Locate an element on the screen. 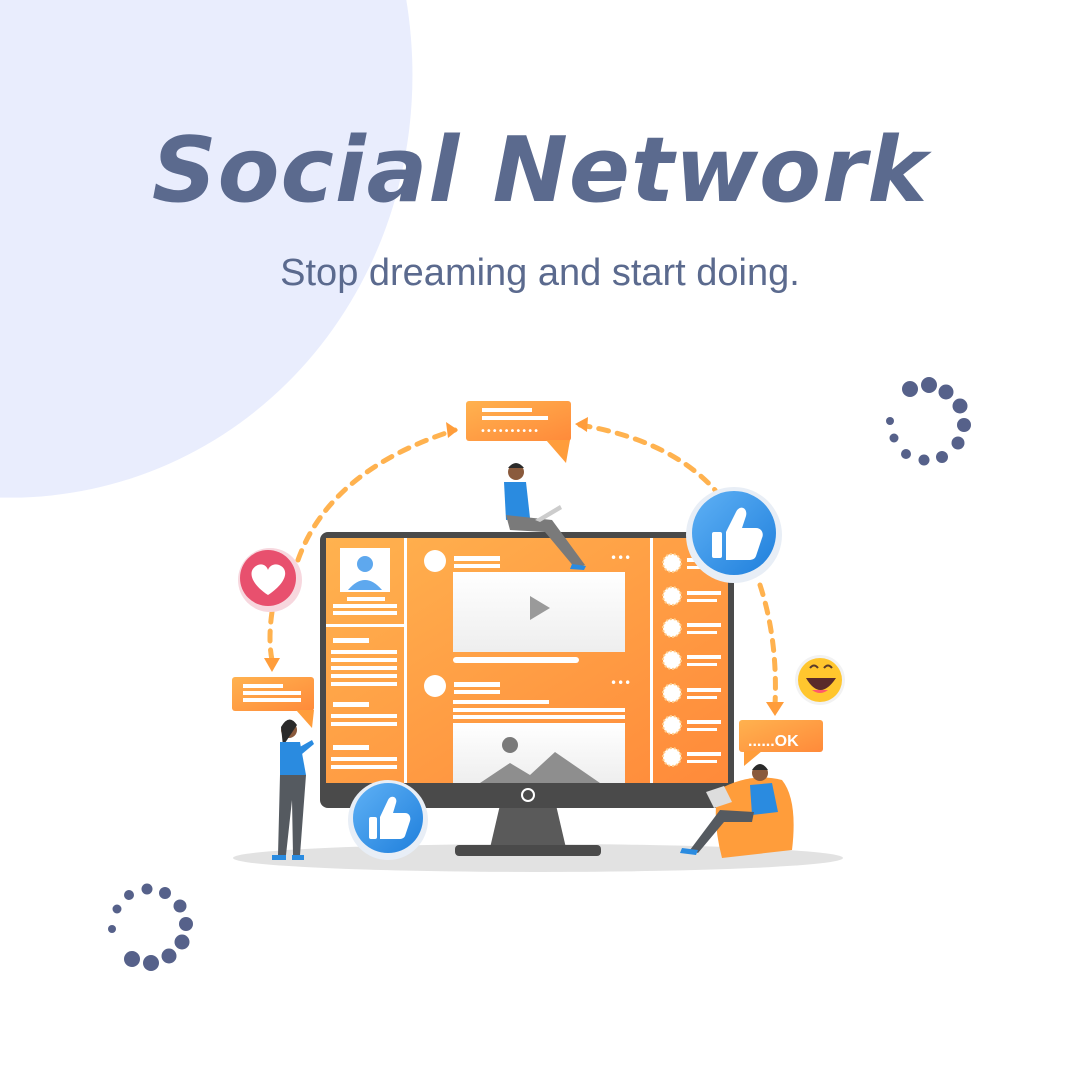  person-standing is located at coordinates (293, 789).